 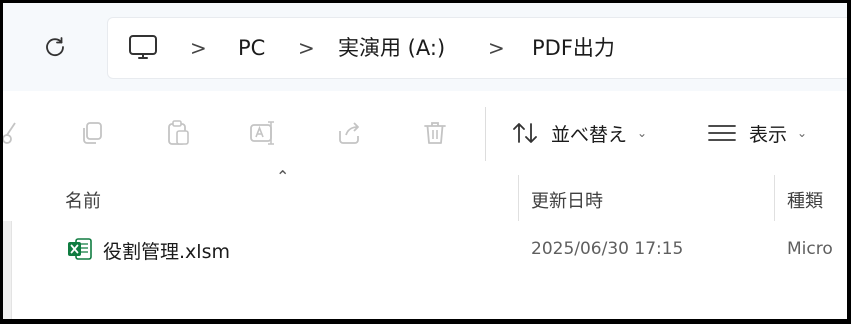 What do you see at coordinates (722, 133) in the screenshot?
I see `view-list-icon` at bounding box center [722, 133].